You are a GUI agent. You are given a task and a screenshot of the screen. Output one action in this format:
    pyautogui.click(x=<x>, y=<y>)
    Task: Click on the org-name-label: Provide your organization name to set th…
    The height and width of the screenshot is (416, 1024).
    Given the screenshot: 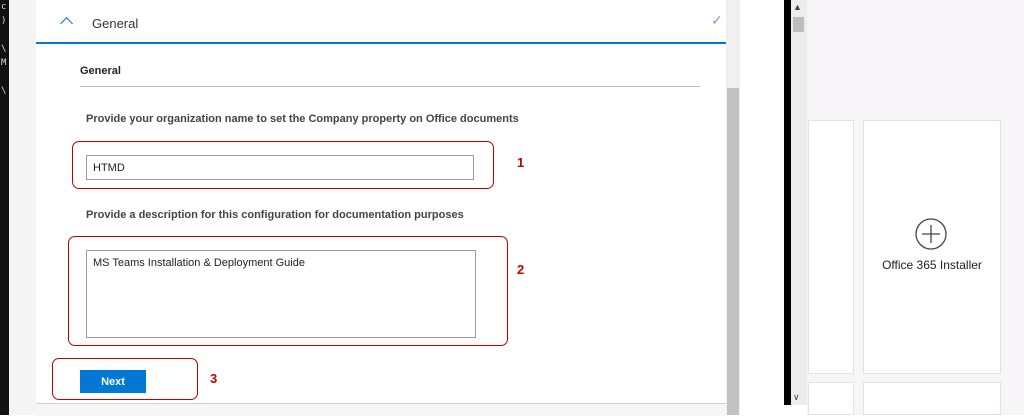 What is the action you would take?
    pyautogui.click(x=302, y=119)
    